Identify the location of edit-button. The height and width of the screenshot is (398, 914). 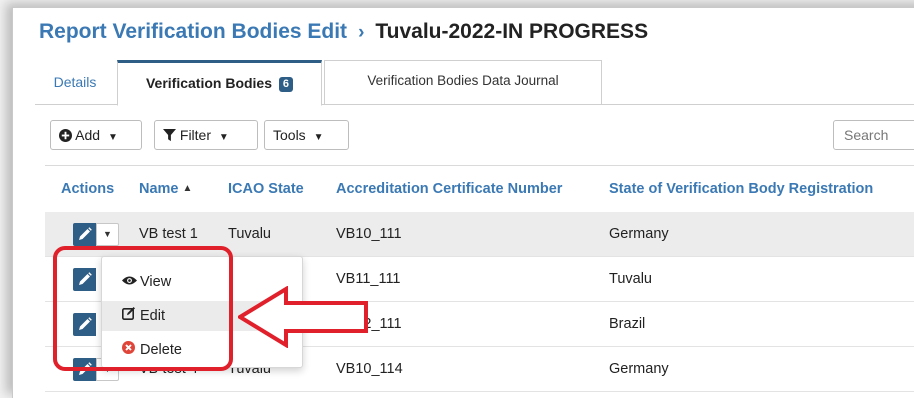
(84, 234).